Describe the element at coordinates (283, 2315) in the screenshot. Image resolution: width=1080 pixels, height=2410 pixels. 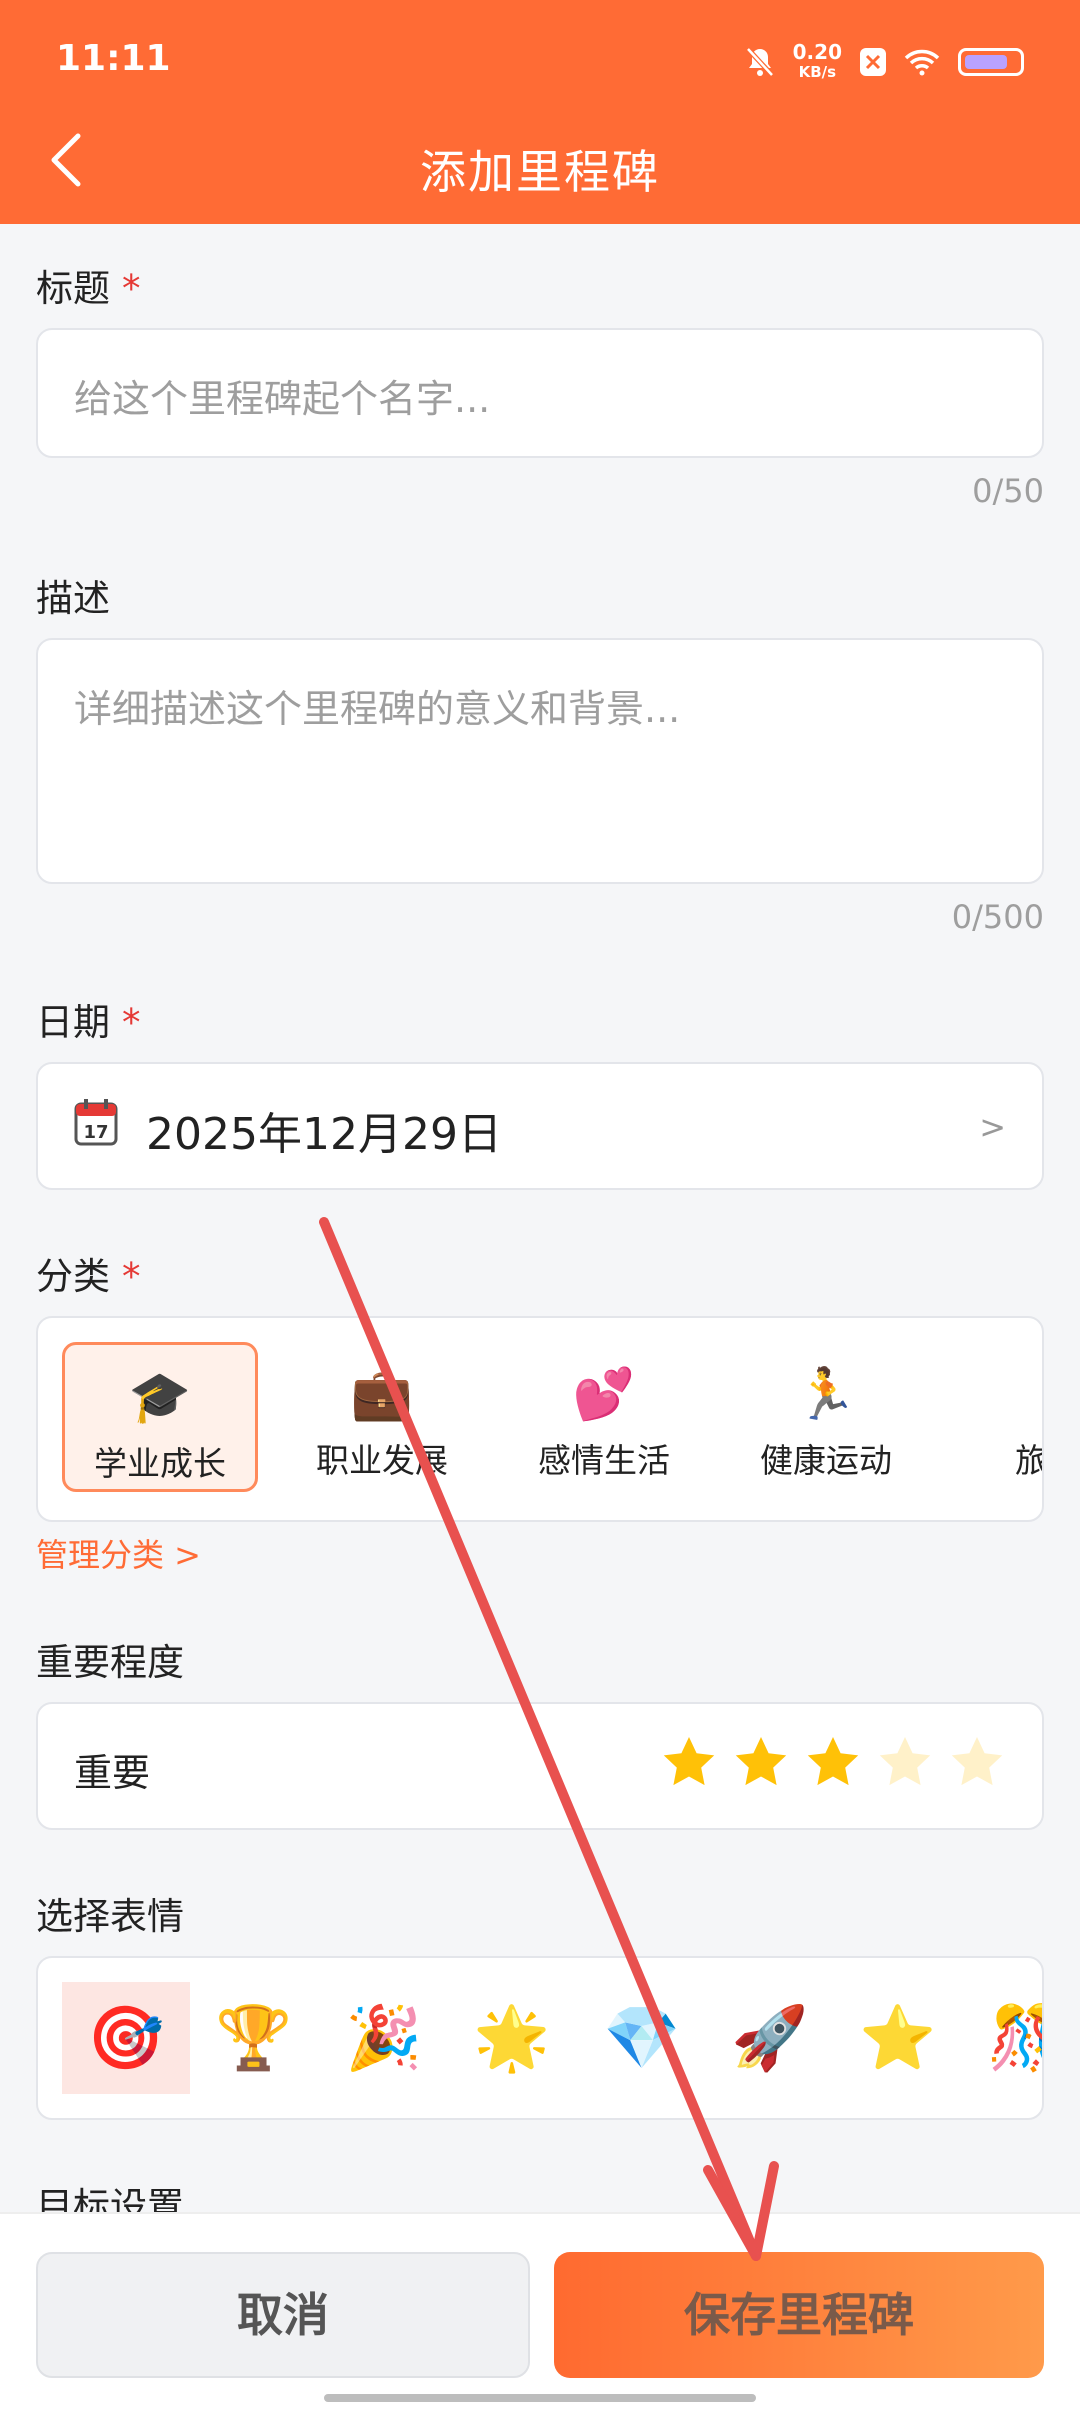
I see `cancel-button: 取消` at that location.